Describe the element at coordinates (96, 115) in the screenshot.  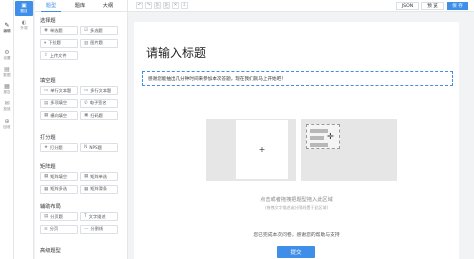
I see `widget-label: 扫码题` at that location.